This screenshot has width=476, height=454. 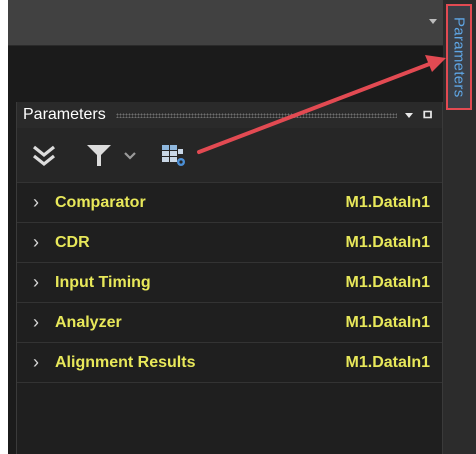 What do you see at coordinates (64, 114) in the screenshot?
I see `panel-title: Parameters` at bounding box center [64, 114].